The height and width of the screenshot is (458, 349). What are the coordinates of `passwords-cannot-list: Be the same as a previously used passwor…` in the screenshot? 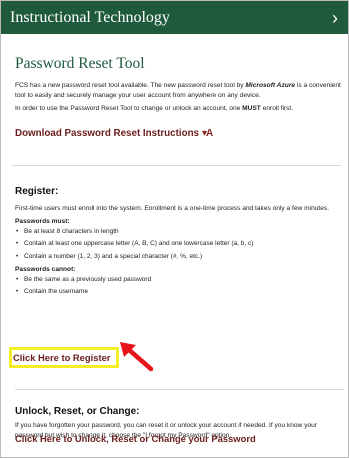 It's located at (178, 286).